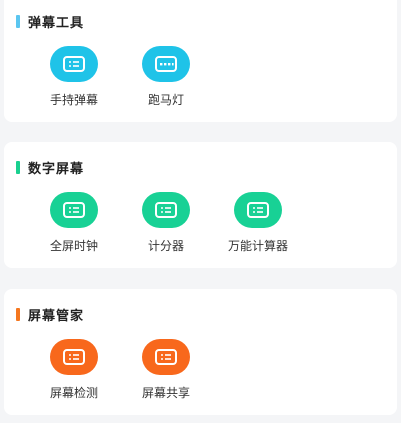  Describe the element at coordinates (56, 169) in the screenshot. I see `section-title: 数字屏幕` at that location.